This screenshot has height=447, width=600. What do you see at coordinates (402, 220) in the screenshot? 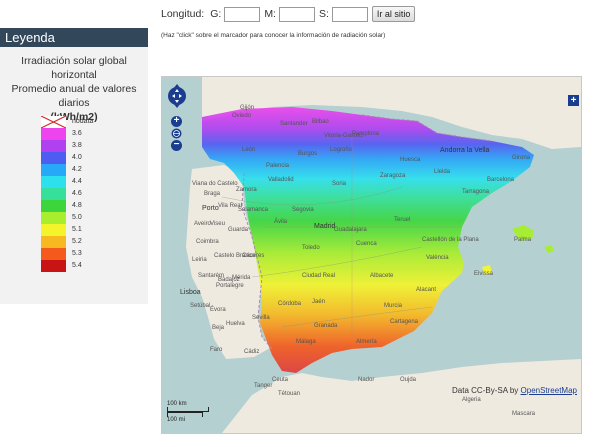
I see `city-label: Teruel` at bounding box center [402, 220].